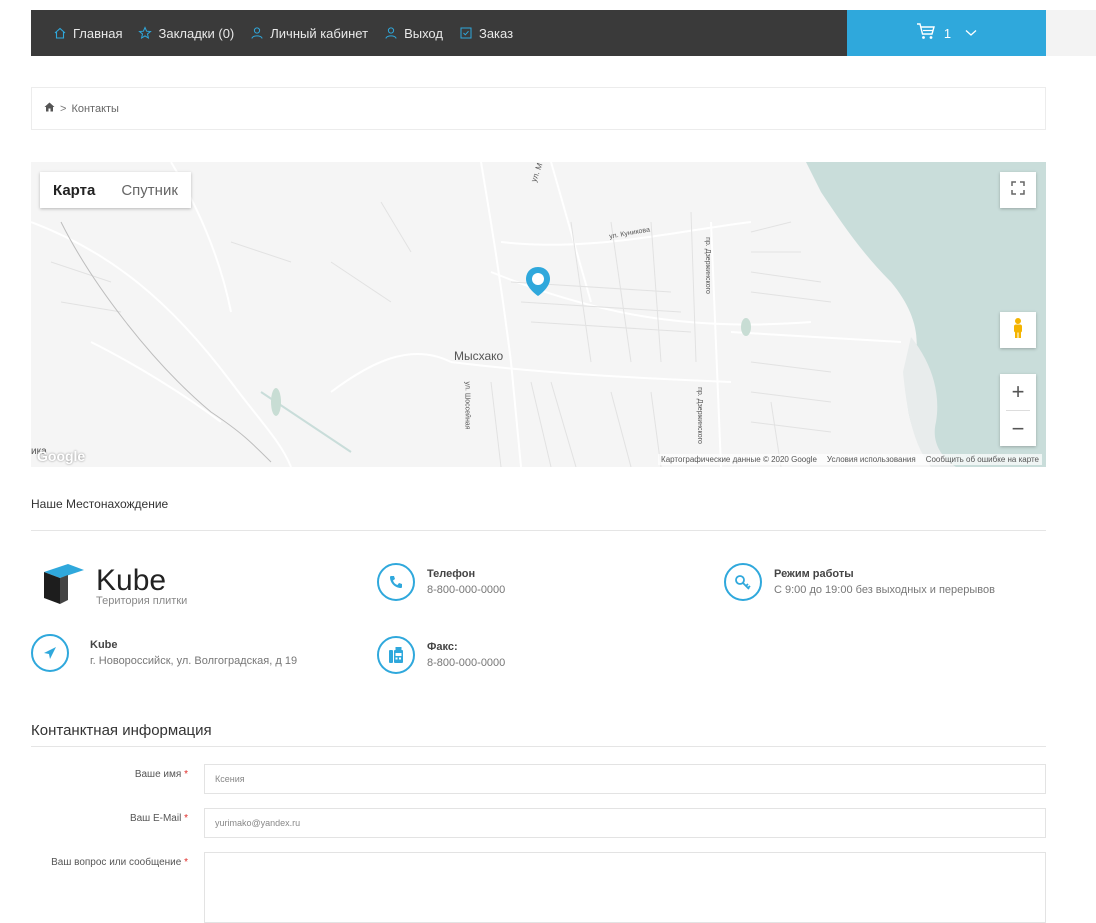 Image resolution: width=1096 pixels, height=923 pixels. Describe the element at coordinates (467, 405) in the screenshot. I see `map-label-street: ул. Шоссейная` at that location.